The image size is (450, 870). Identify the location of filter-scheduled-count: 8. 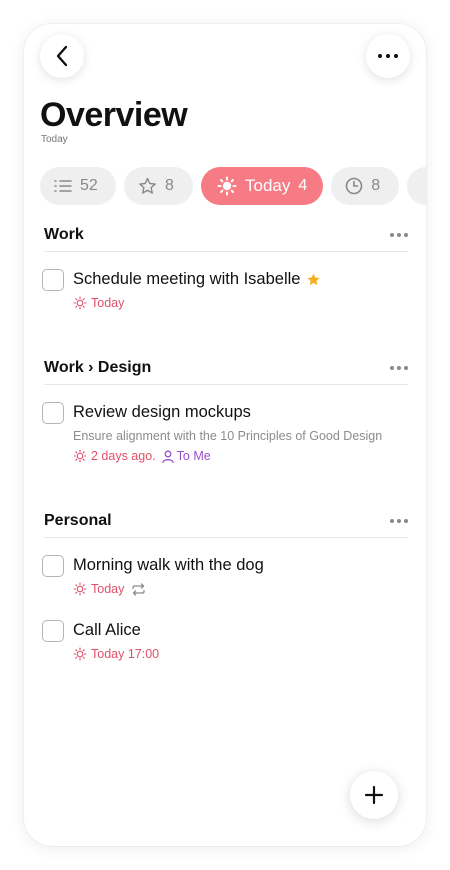
(376, 185).